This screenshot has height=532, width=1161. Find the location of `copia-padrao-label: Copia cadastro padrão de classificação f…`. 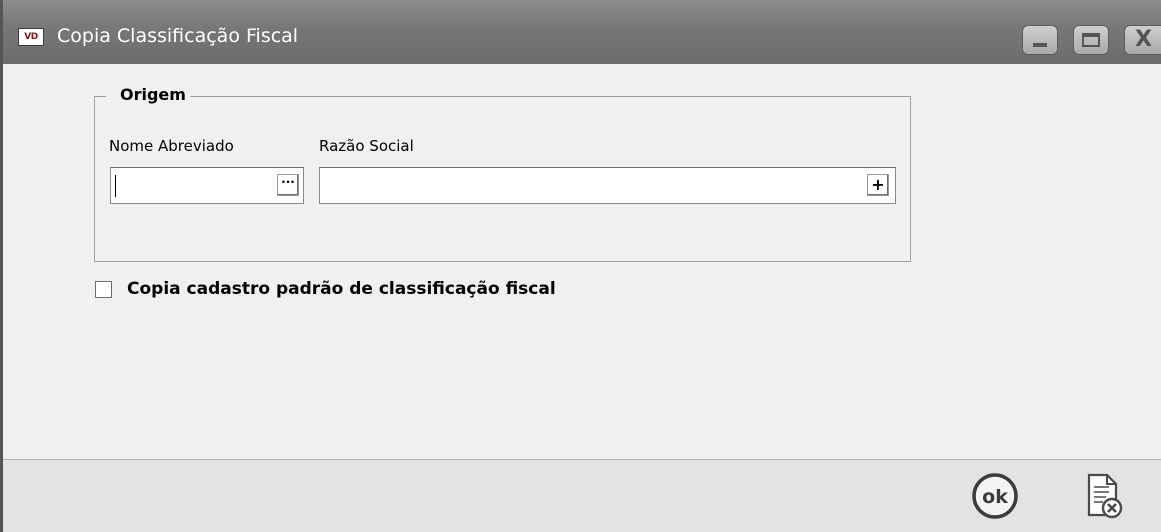

copia-padrao-label: Copia cadastro padrão de classificação f… is located at coordinates (341, 289).